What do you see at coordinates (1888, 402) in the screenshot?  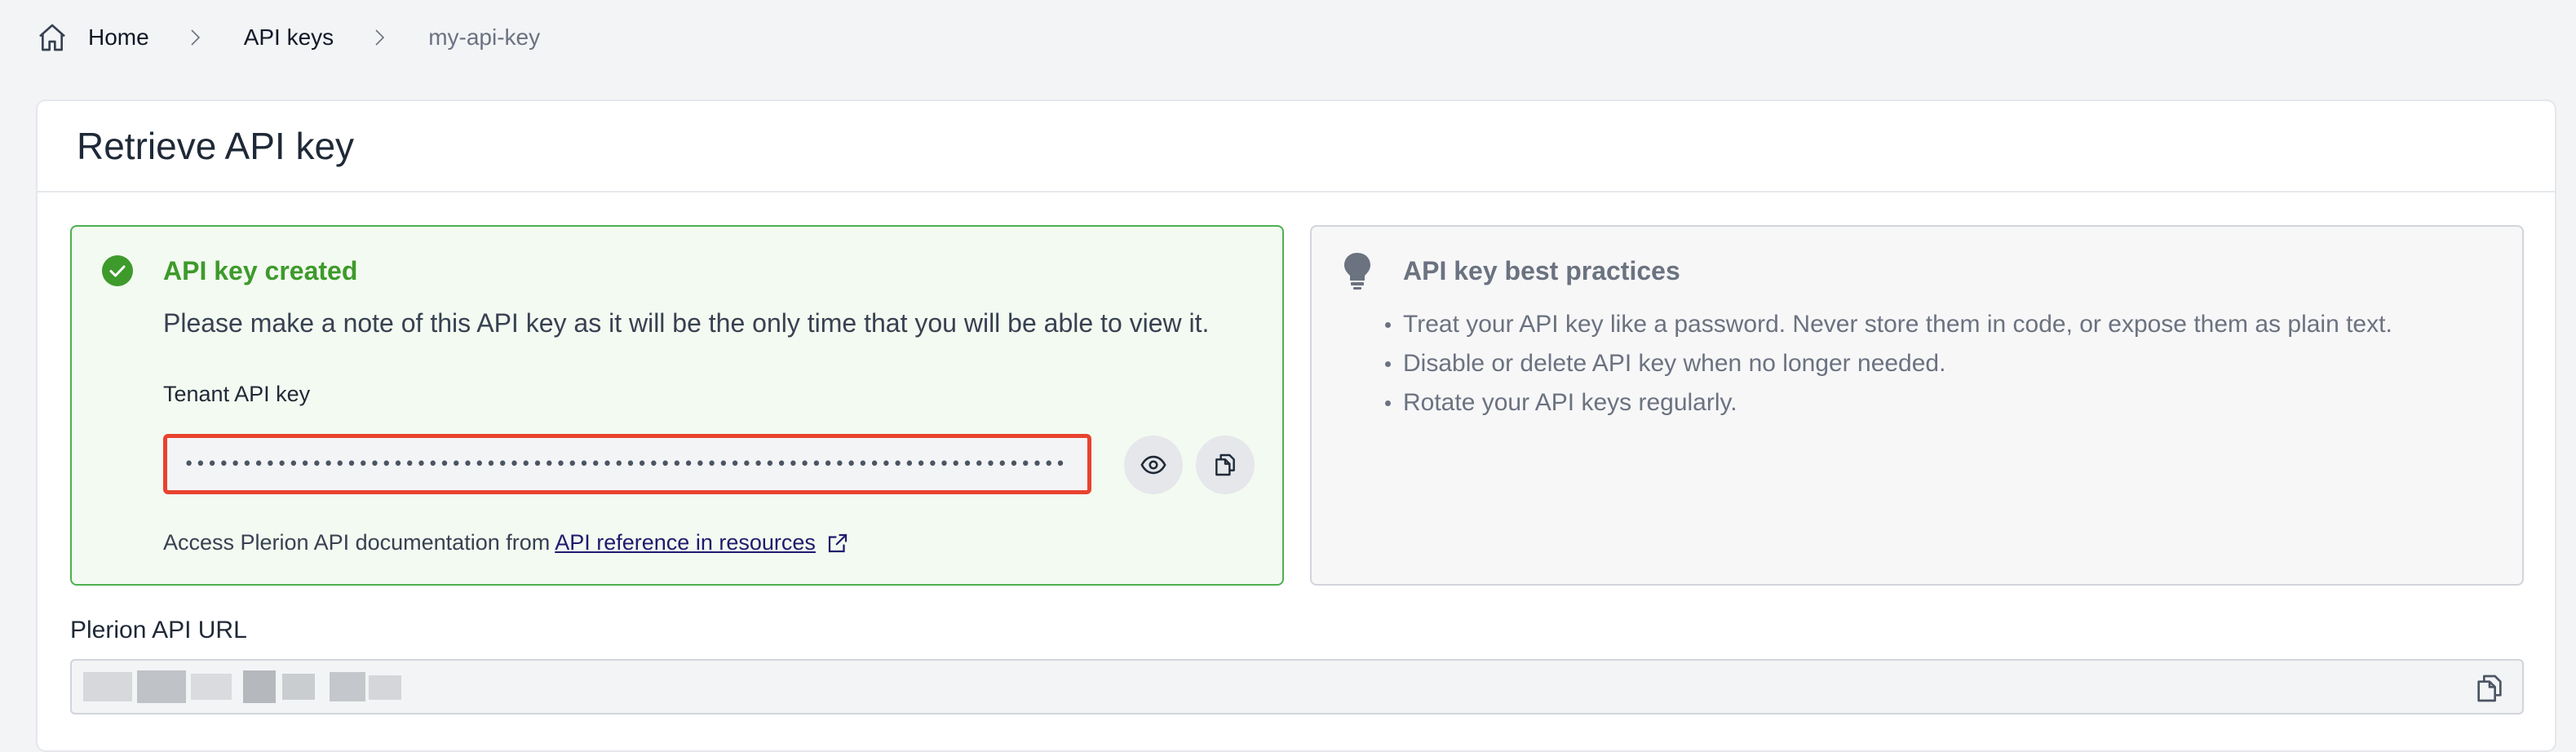 I see `list-item: Rotate your API keys regularly.` at bounding box center [1888, 402].